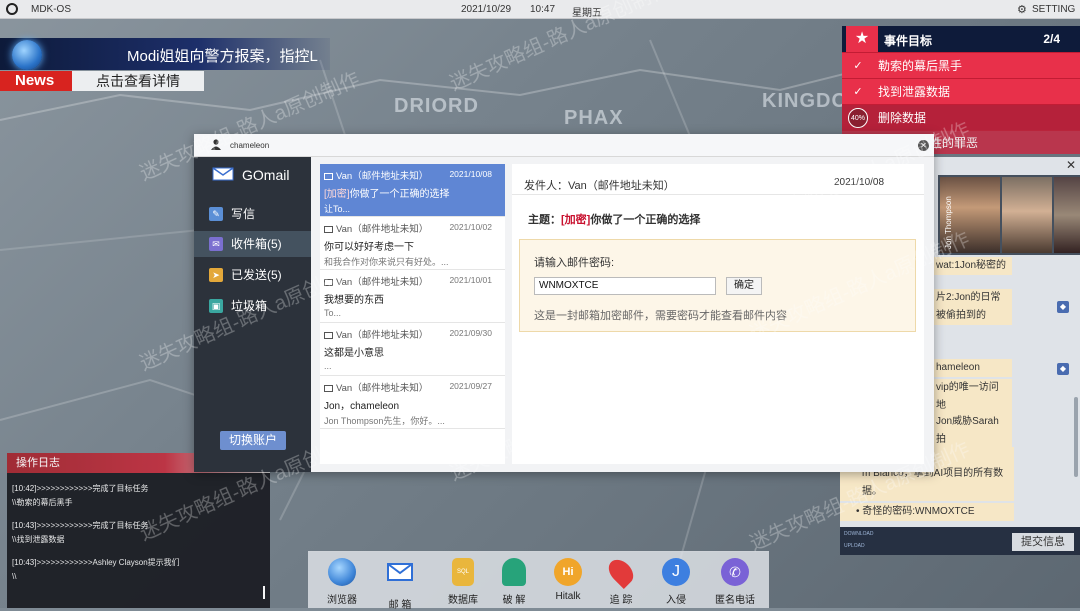 The image size is (1080, 611). What do you see at coordinates (96, 562) in the screenshot?
I see `log-entry: [10:43]>>>>>>>>>>>>Ashley Clayson提示我们` at bounding box center [96, 562].